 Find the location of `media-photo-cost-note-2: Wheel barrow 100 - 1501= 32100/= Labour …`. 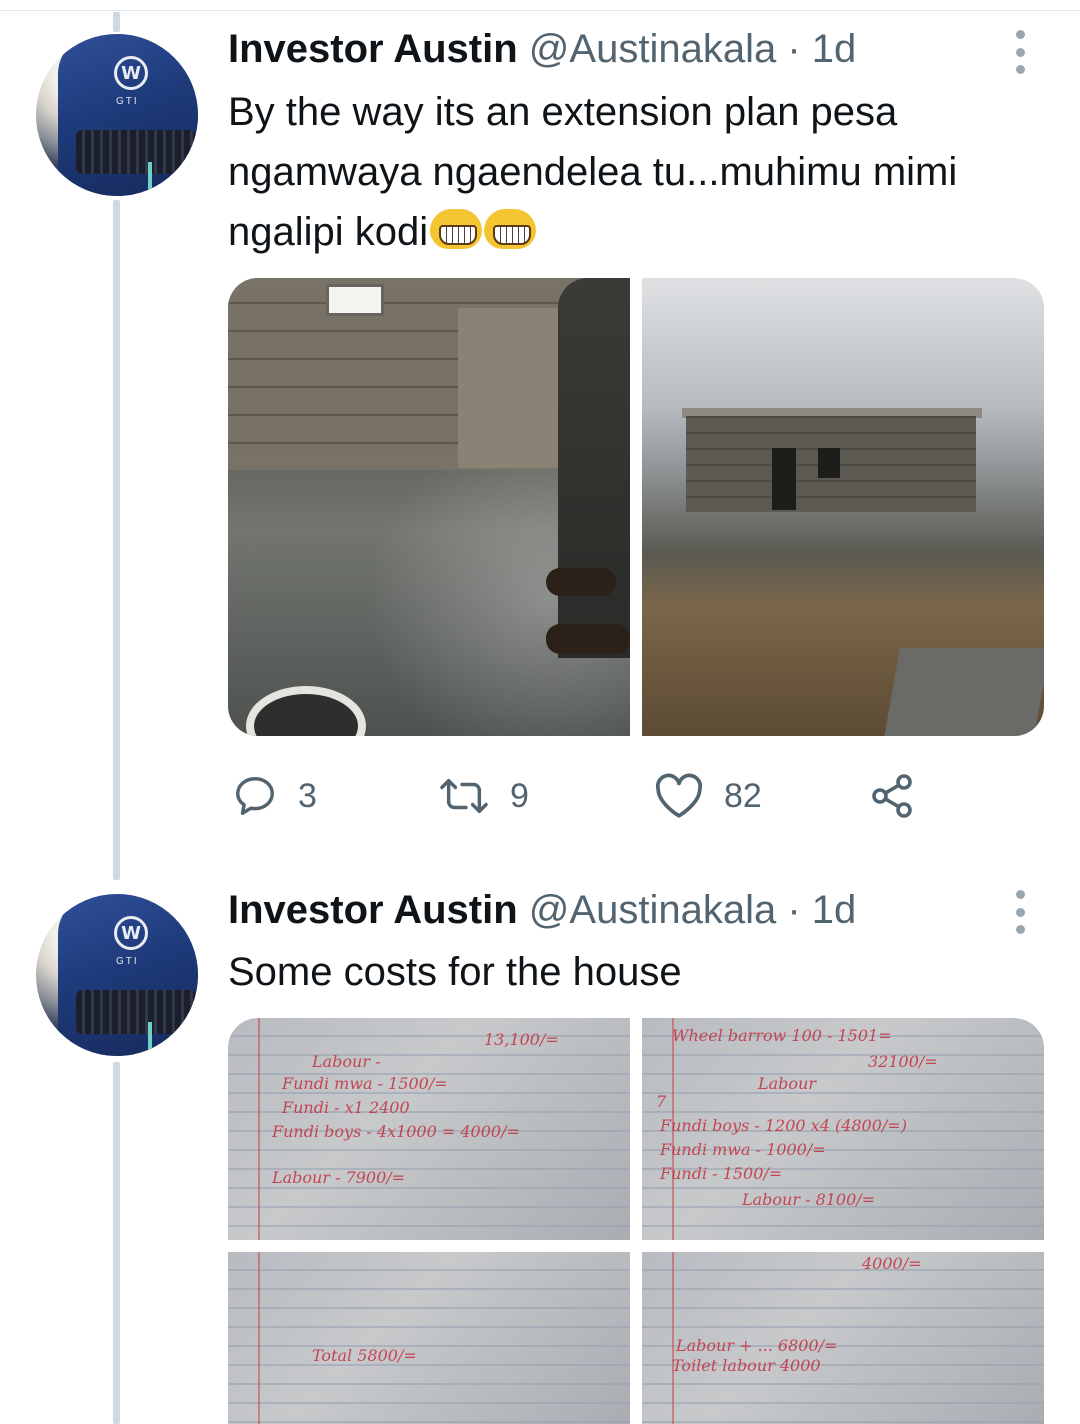

media-photo-cost-note-2: Wheel barrow 100 - 1501= 32100/= Labour … is located at coordinates (843, 1129).